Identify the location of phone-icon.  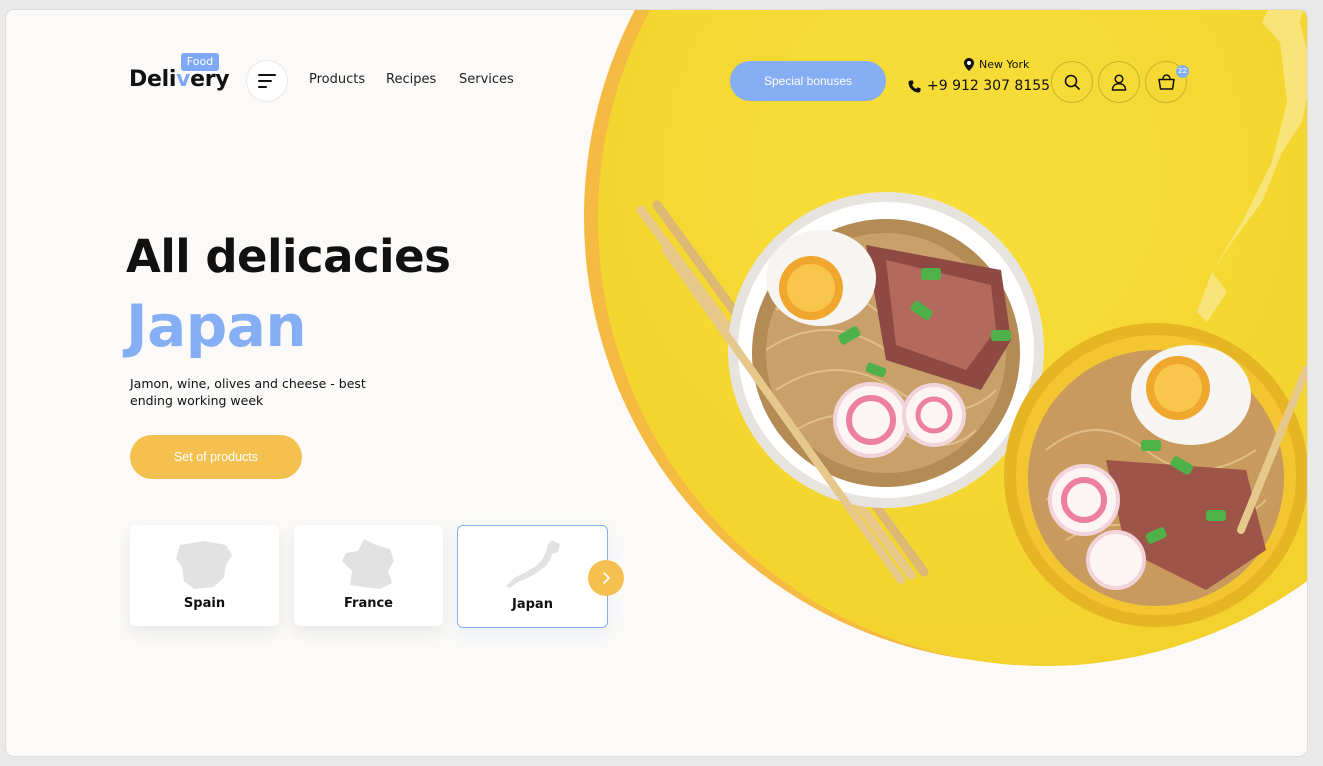
(914, 86).